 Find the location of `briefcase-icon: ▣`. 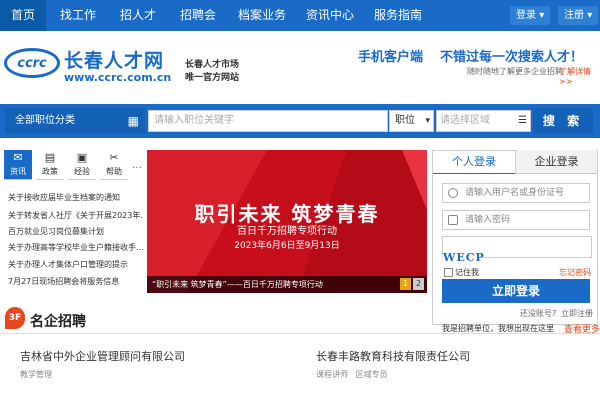

briefcase-icon: ▣ is located at coordinates (82, 157).